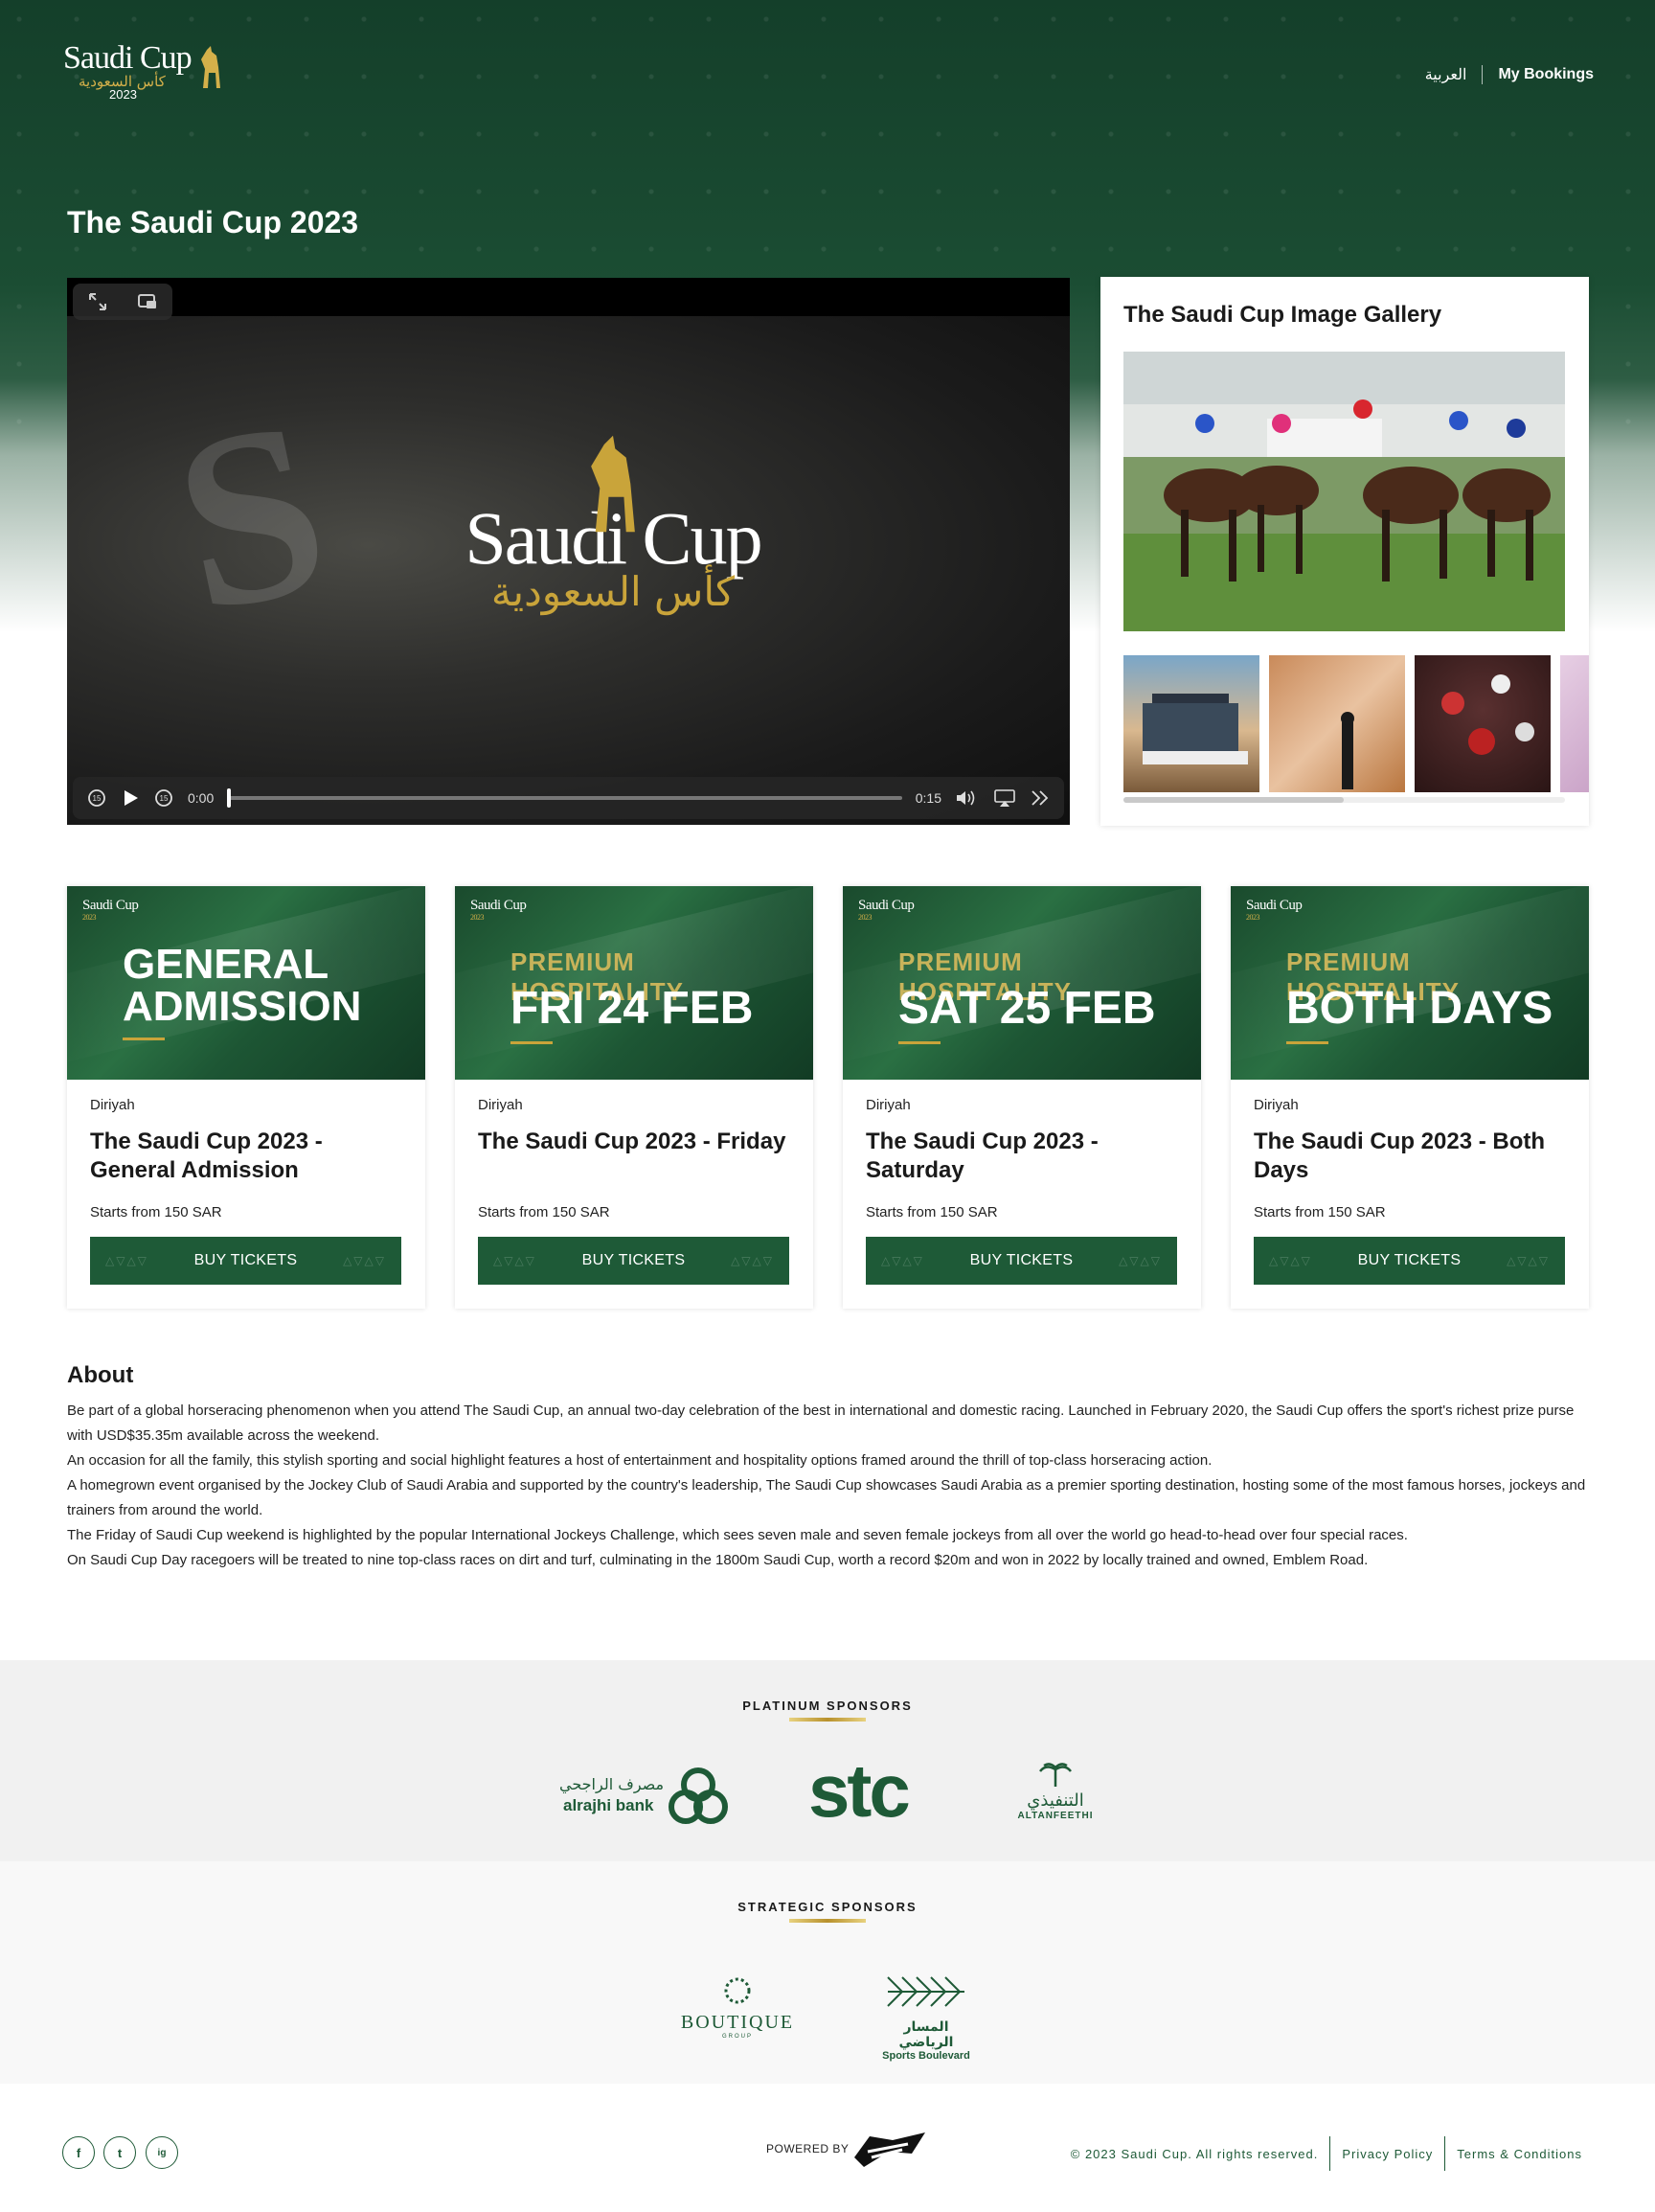 Image resolution: width=1655 pixels, height=2212 pixels. What do you see at coordinates (613, 555) in the screenshot?
I see `video-logo: Saudi Cup كأس السعودية` at bounding box center [613, 555].